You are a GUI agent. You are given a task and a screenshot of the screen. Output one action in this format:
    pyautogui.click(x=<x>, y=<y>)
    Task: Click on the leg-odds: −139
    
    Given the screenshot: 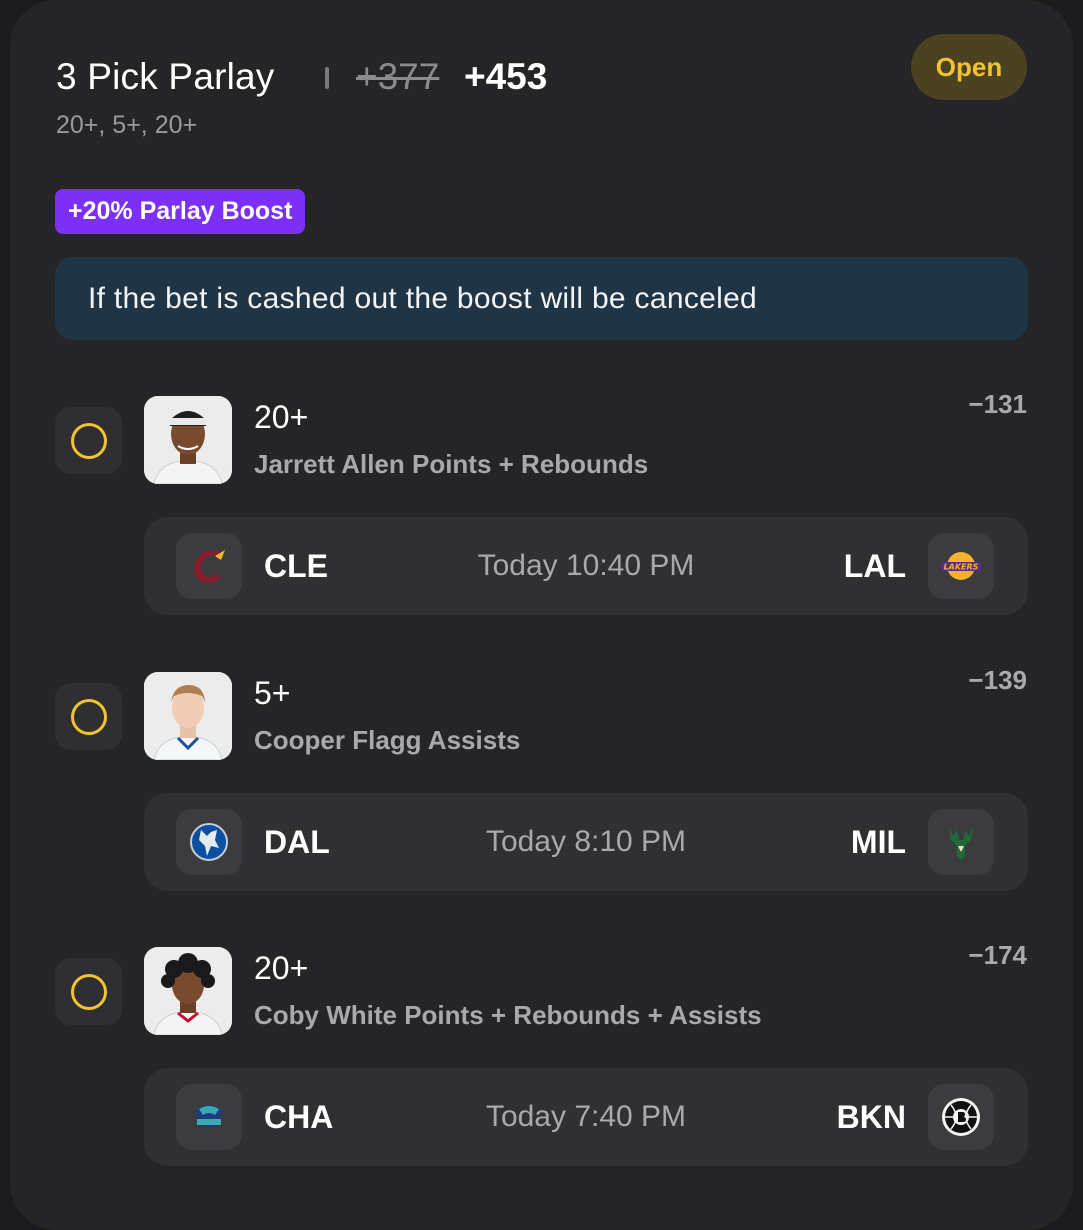 What is the action you would take?
    pyautogui.click(x=997, y=680)
    